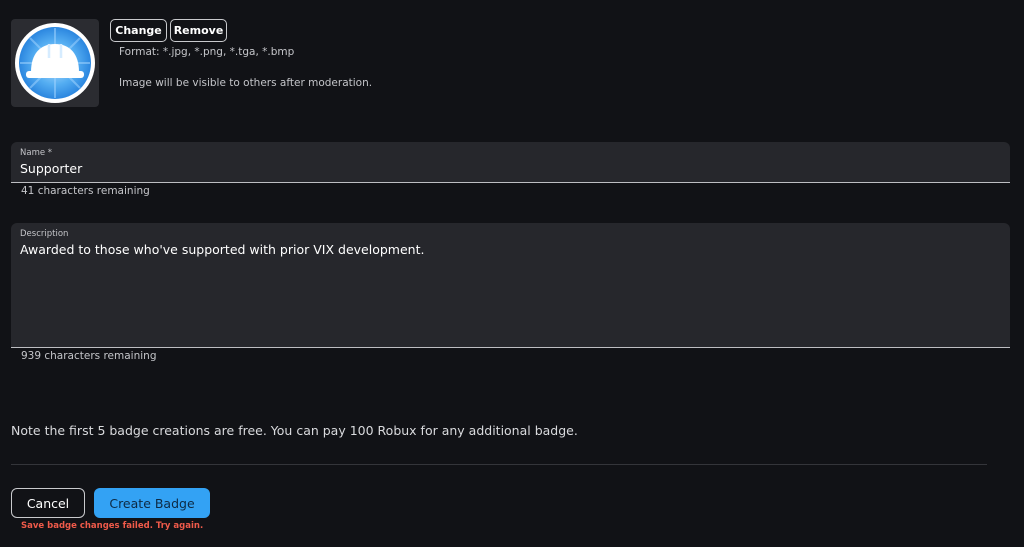  What do you see at coordinates (89, 356) in the screenshot?
I see `description-characters-remaining: 939 characters remaining` at bounding box center [89, 356].